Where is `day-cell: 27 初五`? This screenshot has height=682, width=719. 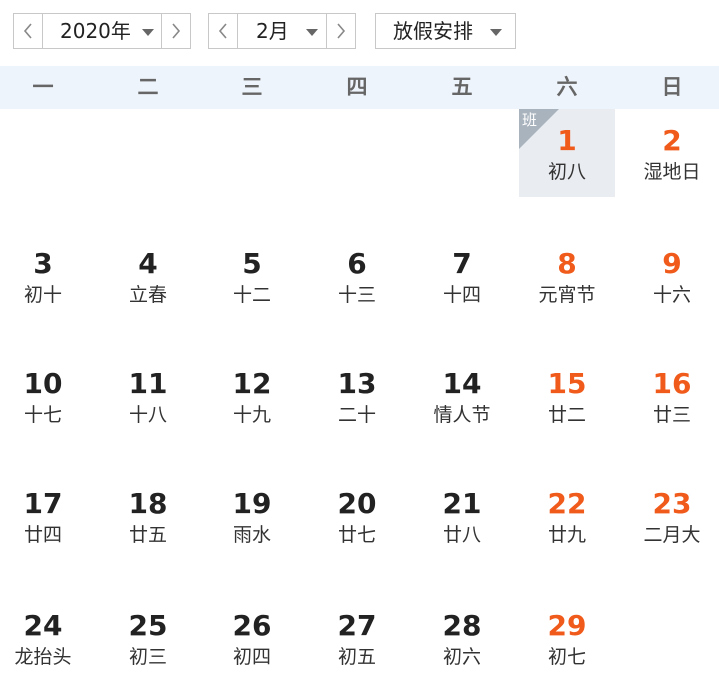 day-cell: 27 初五 is located at coordinates (357, 638).